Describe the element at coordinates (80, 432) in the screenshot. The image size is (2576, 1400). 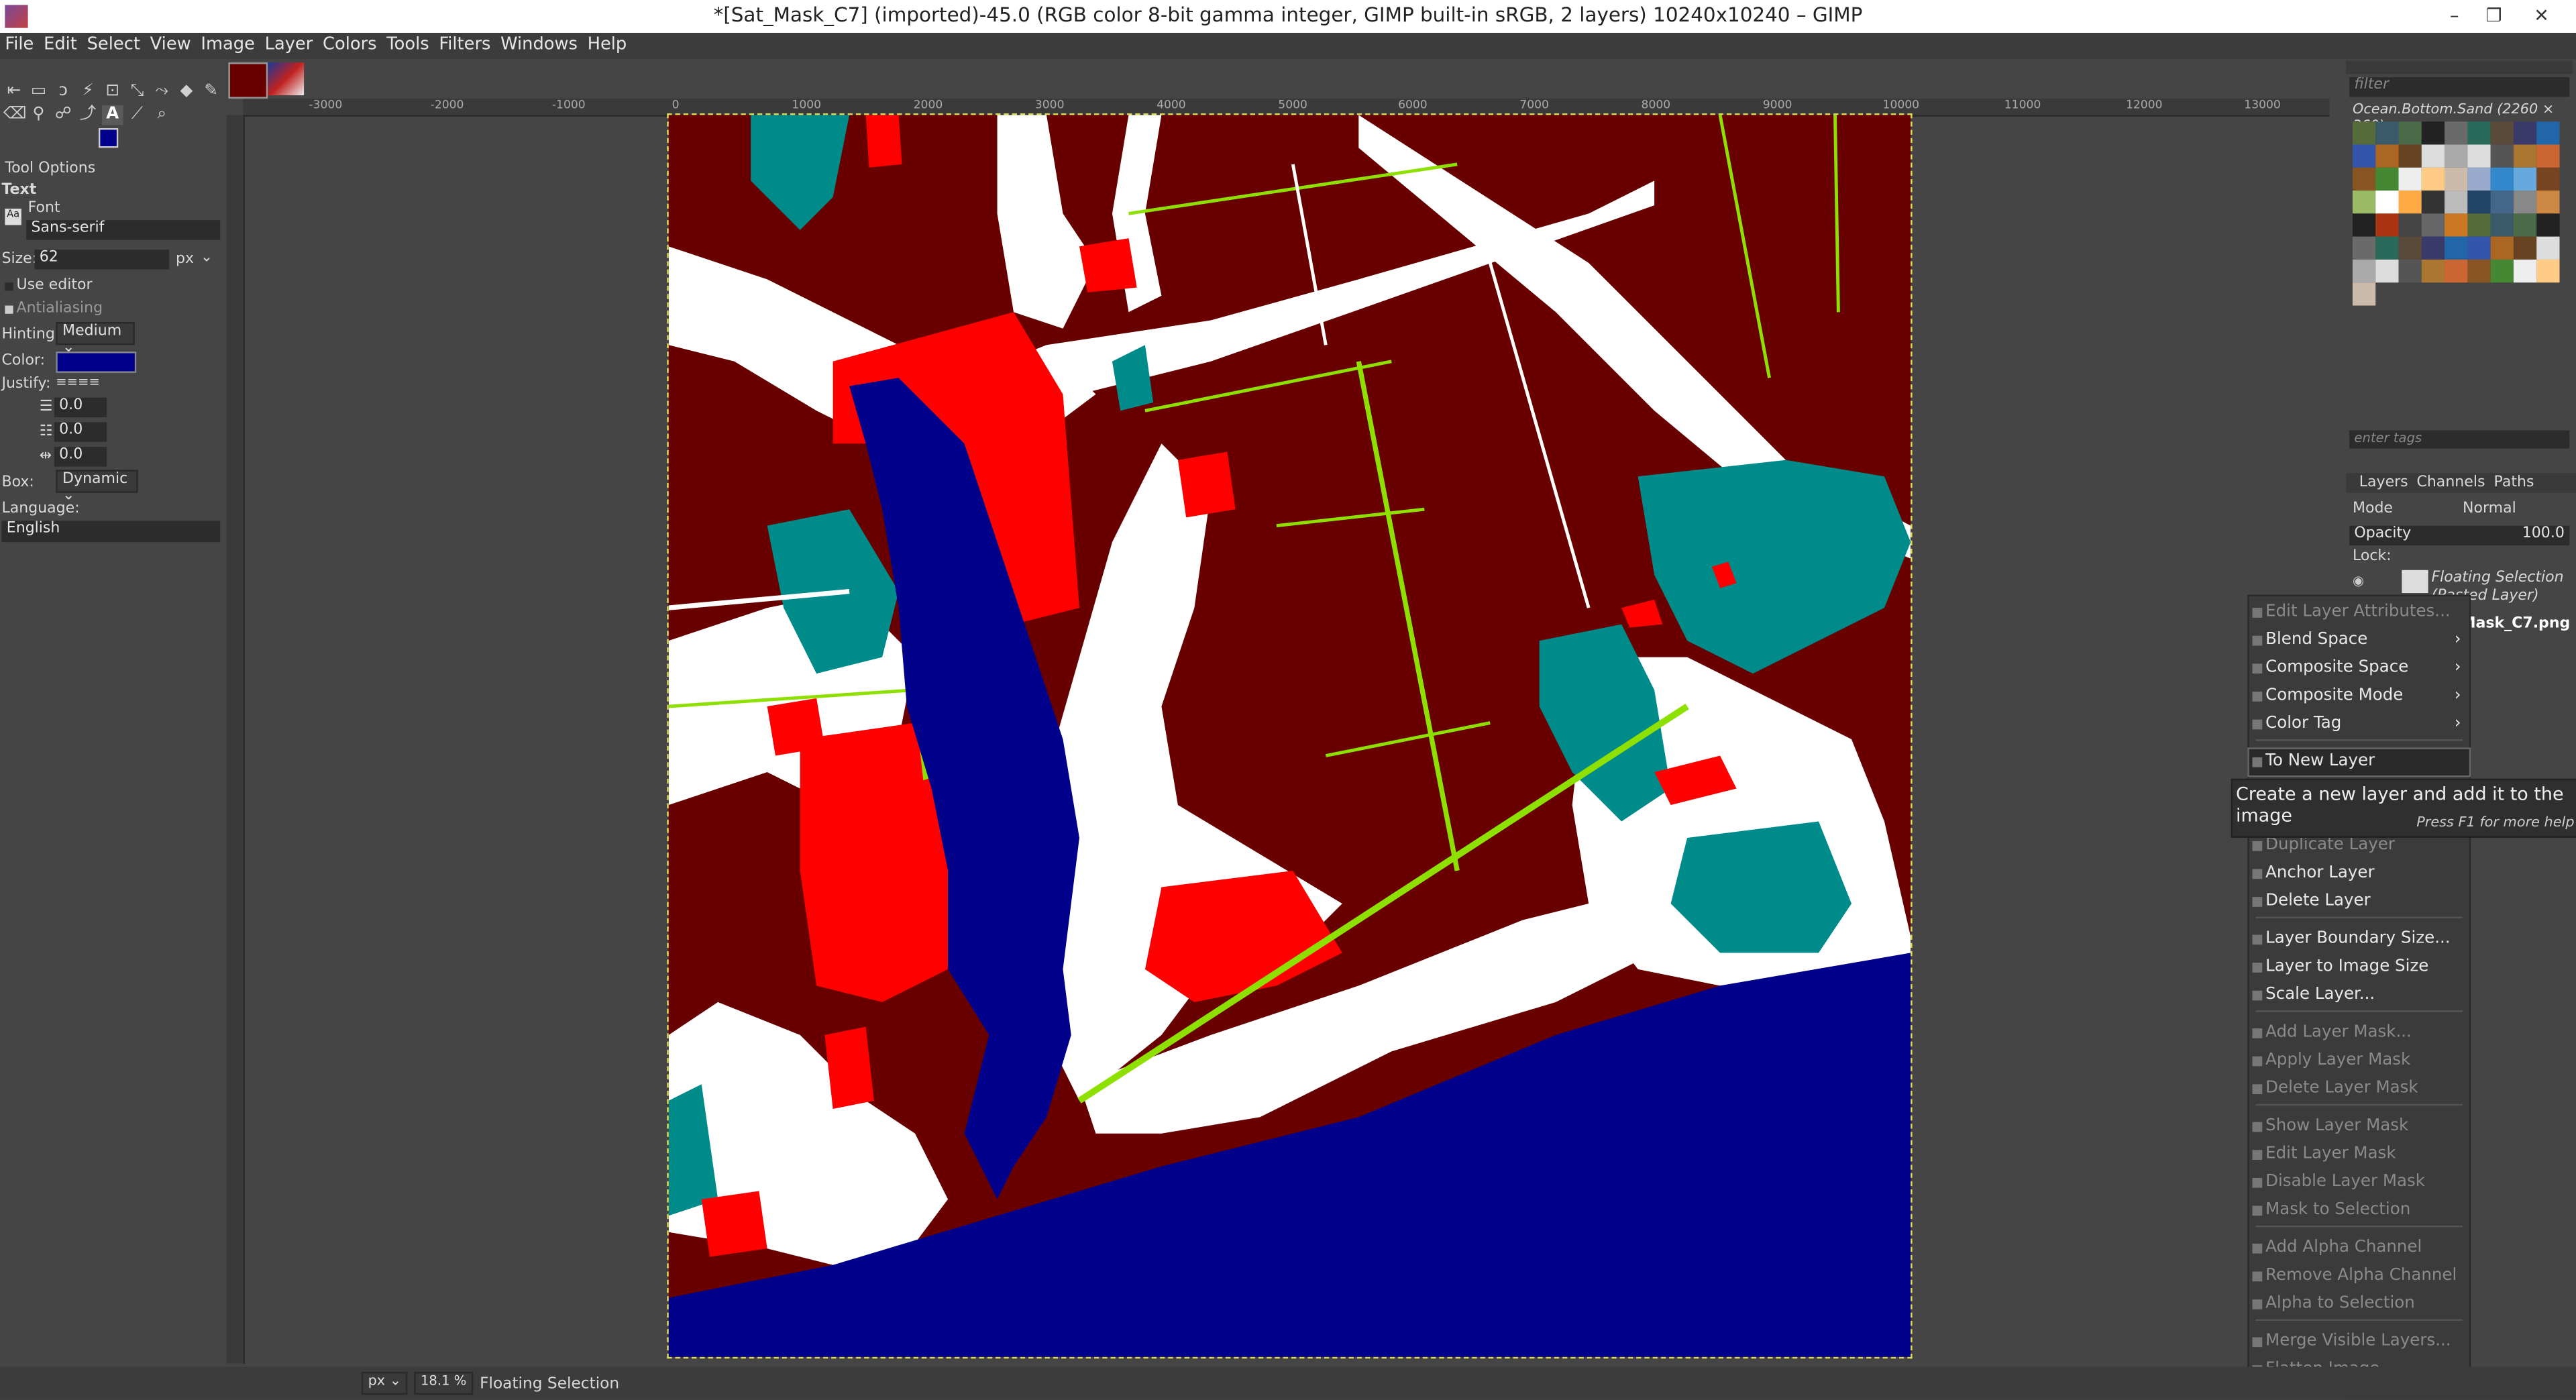
I see `line-spacing-input: 0.0` at that location.